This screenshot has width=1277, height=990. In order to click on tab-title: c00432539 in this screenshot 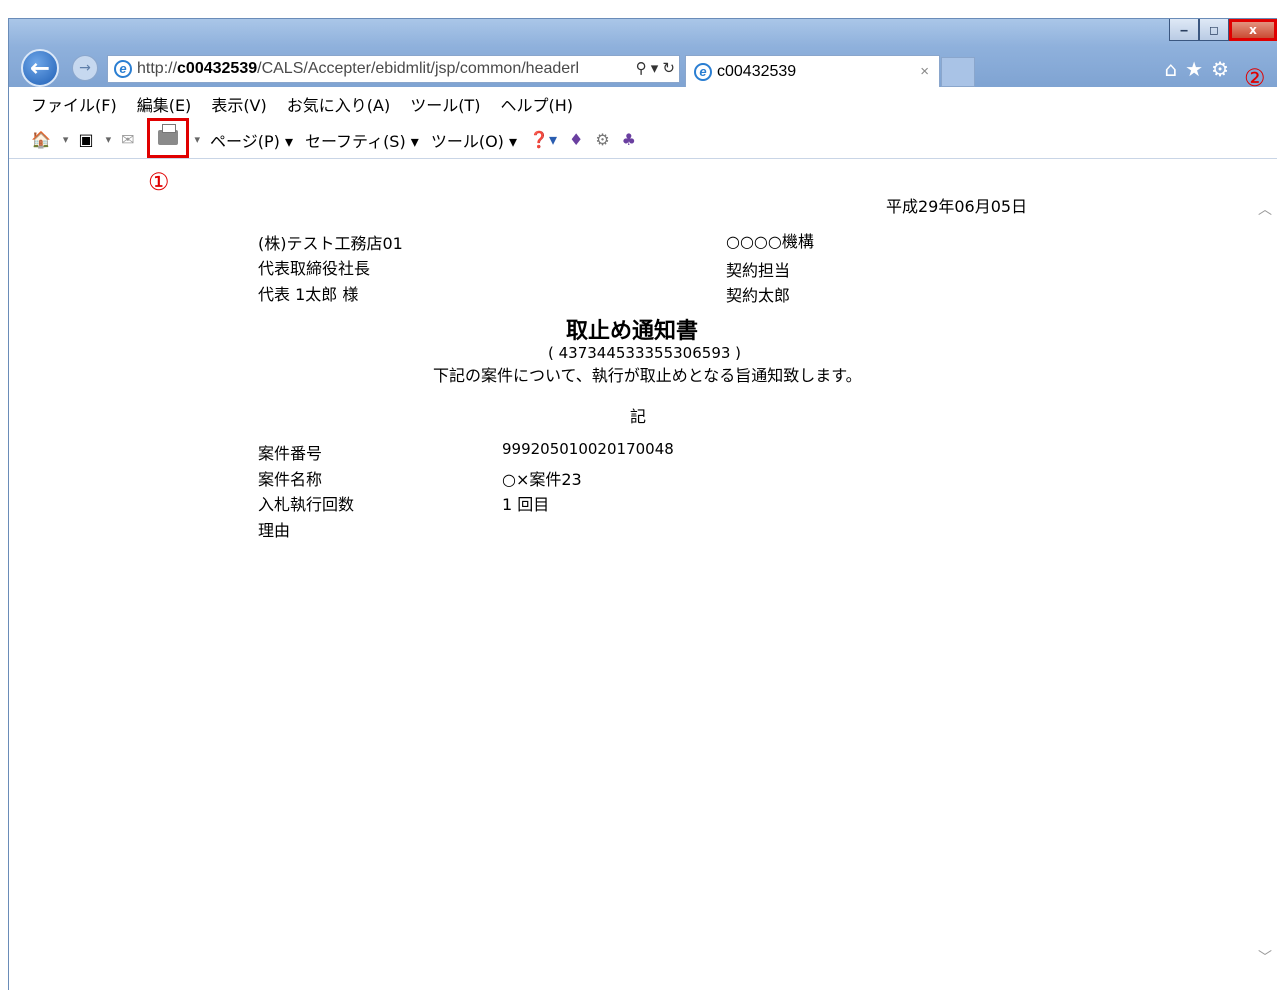, I will do `click(757, 71)`.